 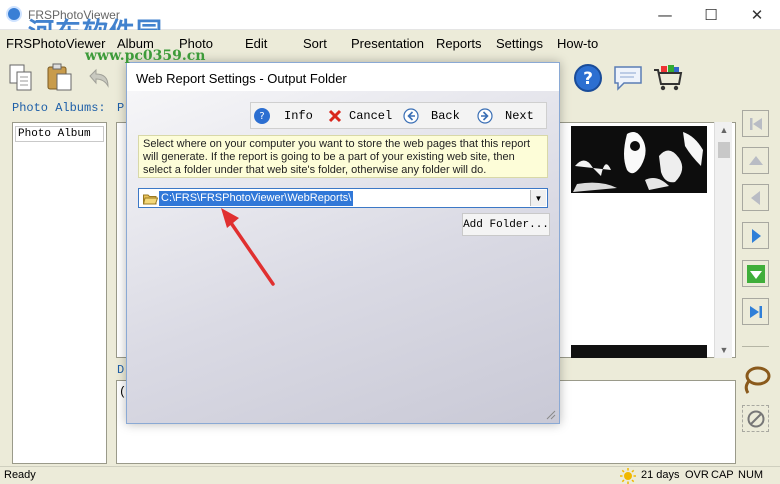 I want to click on cancel-label: Cancel, so click(x=371, y=116).